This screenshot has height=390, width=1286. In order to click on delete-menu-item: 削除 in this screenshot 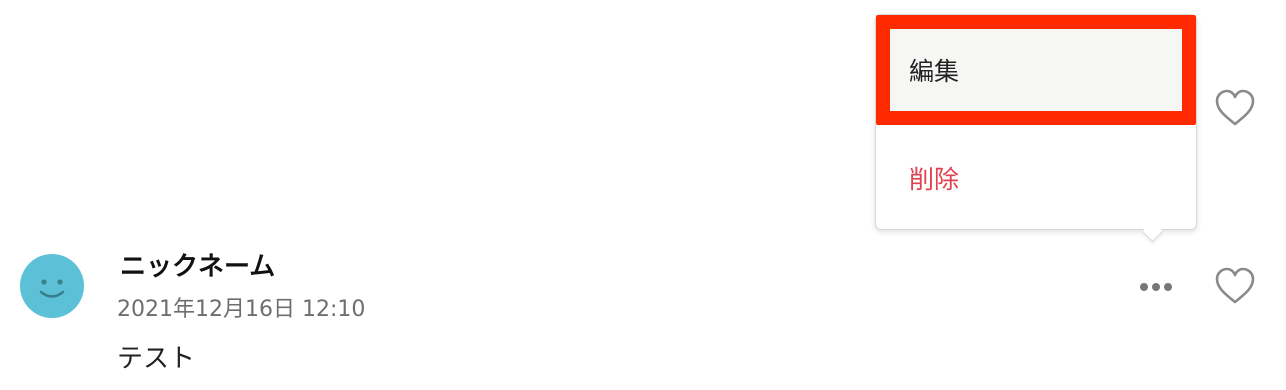, I will do `click(1036, 178)`.